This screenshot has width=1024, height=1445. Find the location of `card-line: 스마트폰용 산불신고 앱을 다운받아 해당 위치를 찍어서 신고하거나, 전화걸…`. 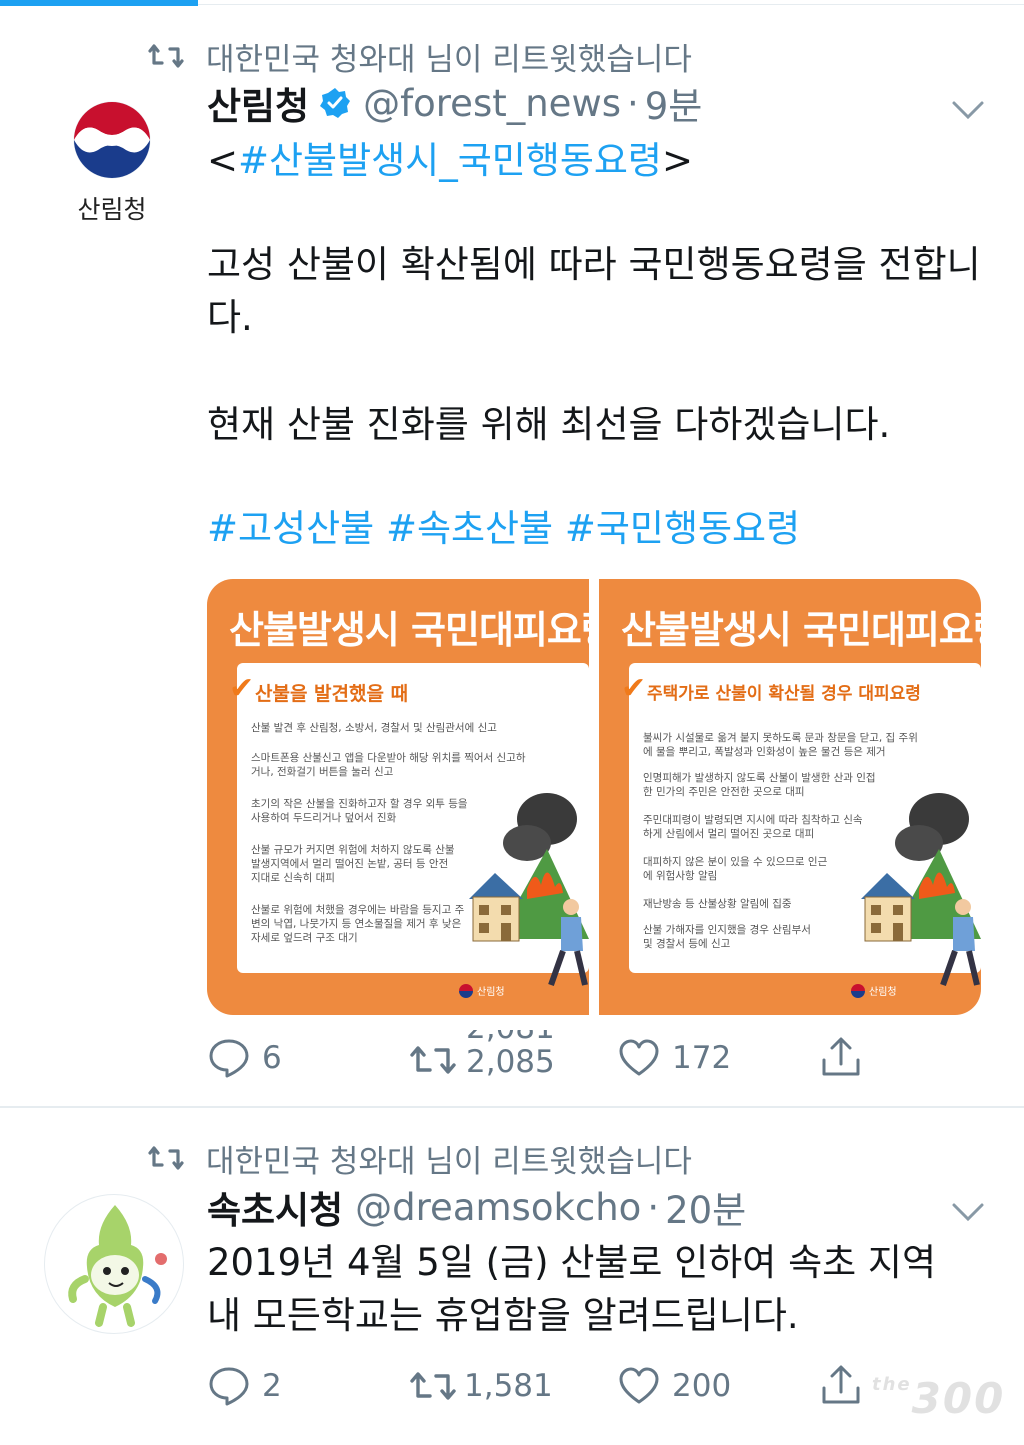

card-line: 스마트폰용 산불신고 앱을 다운받아 해당 위치를 찍어서 신고하거나, 전화걸… is located at coordinates (388, 765).